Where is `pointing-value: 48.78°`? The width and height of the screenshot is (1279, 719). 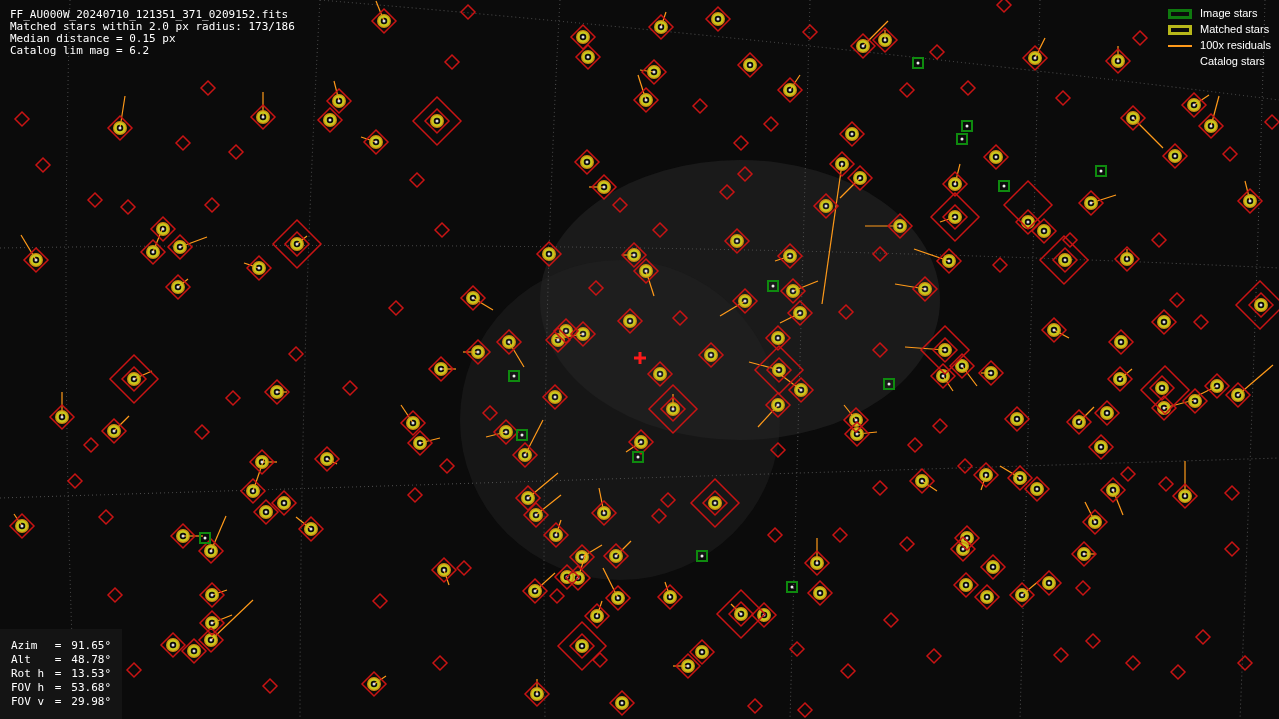
pointing-value: 48.78° is located at coordinates (90, 660).